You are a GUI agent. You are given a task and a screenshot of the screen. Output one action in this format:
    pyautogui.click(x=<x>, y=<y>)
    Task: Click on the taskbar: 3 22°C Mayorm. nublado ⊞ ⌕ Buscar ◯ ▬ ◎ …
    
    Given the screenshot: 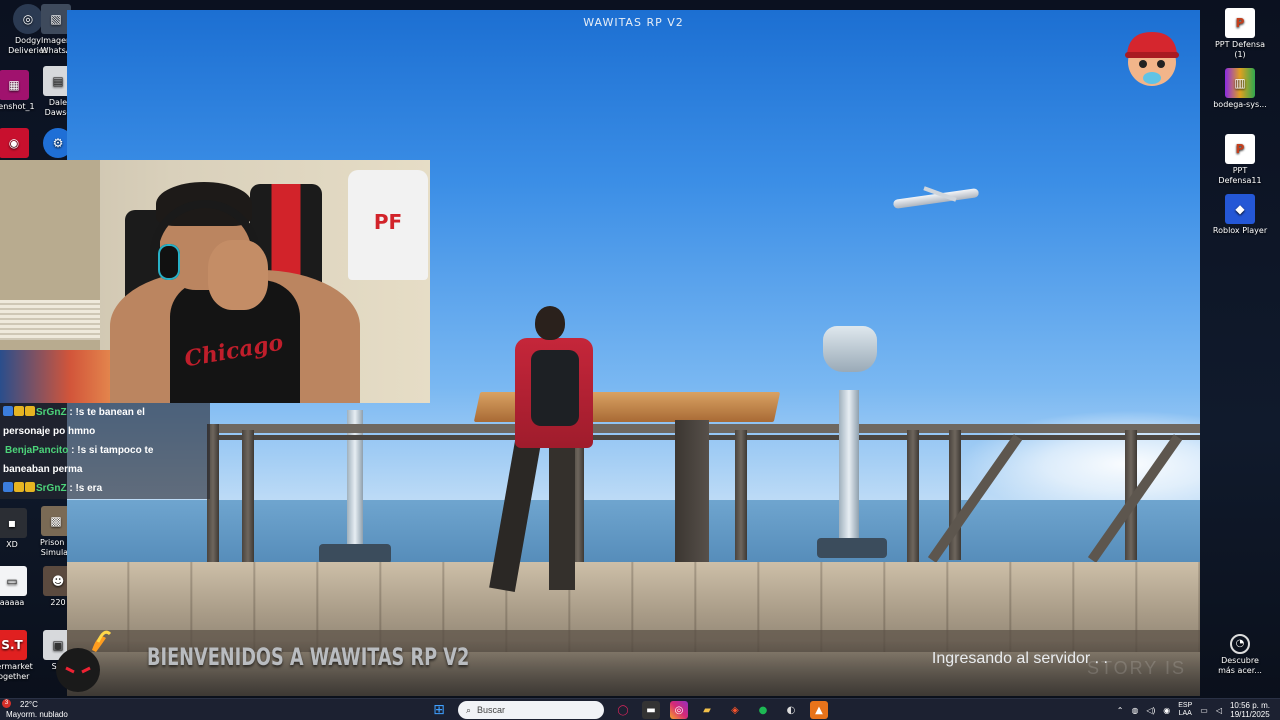 What is the action you would take?
    pyautogui.click(x=640, y=709)
    